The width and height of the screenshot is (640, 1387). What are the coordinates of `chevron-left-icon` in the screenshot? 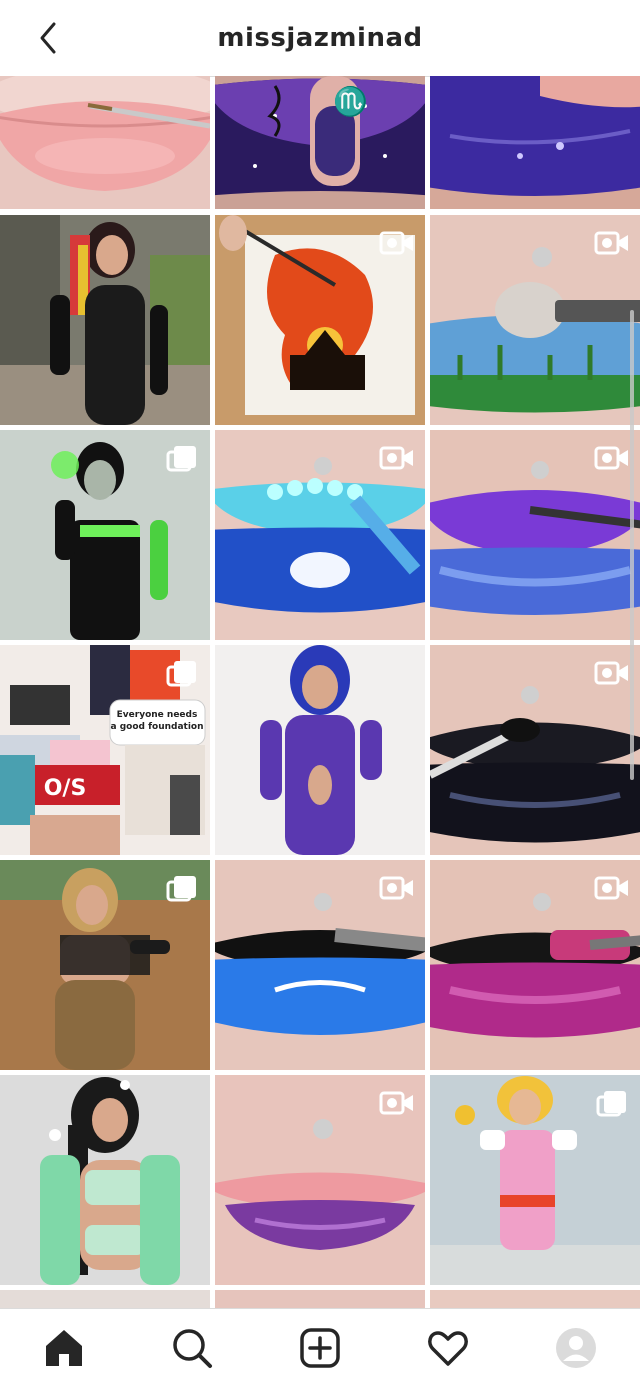 It's located at (48, 38).